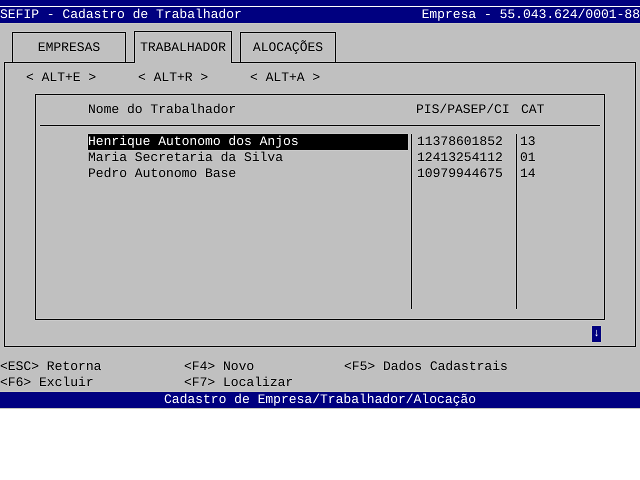 The image size is (640, 480). What do you see at coordinates (528, 142) in the screenshot?
I see `table-cell: 13` at bounding box center [528, 142].